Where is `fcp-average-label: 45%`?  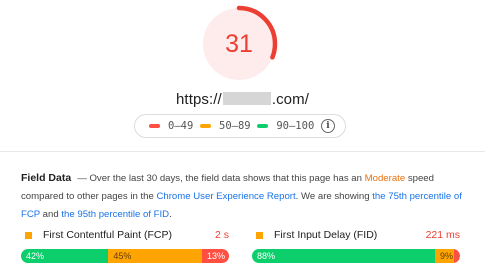 fcp-average-label: 45% is located at coordinates (122, 256).